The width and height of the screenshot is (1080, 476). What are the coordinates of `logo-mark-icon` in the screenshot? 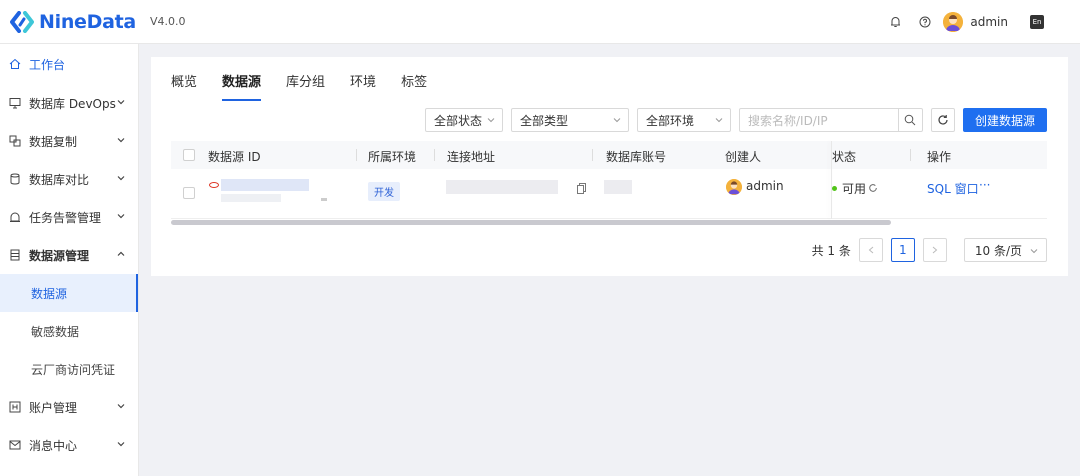 It's located at (22, 21).